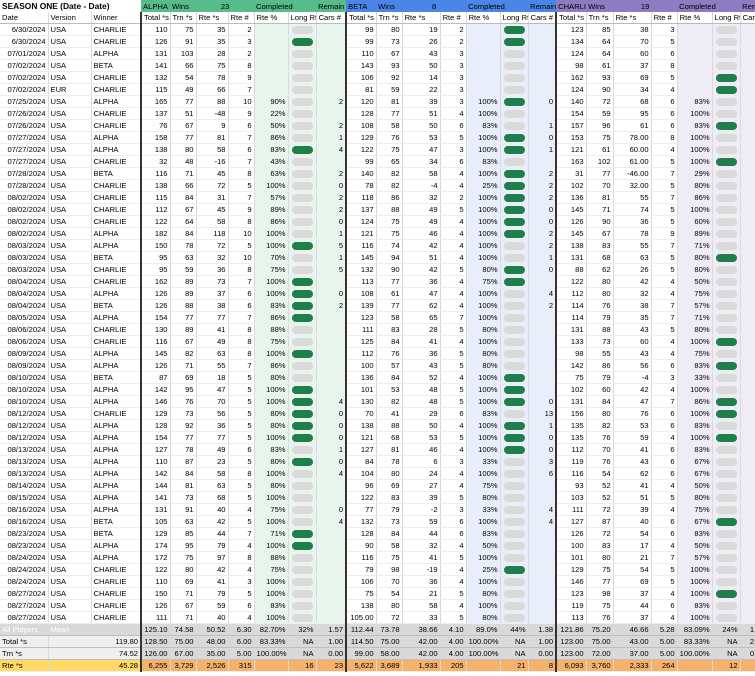  Describe the element at coordinates (695, 173) in the screenshot. I see `stat-cell: 29%` at that location.